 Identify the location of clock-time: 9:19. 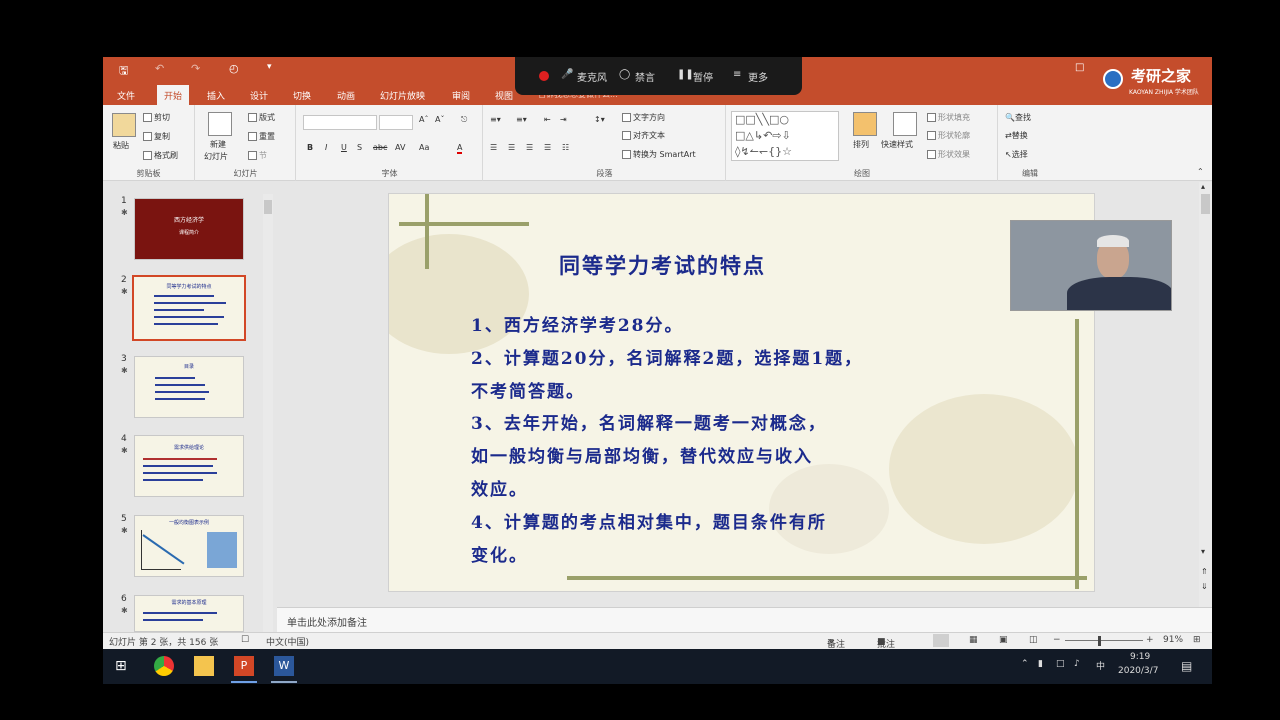
(1140, 657).